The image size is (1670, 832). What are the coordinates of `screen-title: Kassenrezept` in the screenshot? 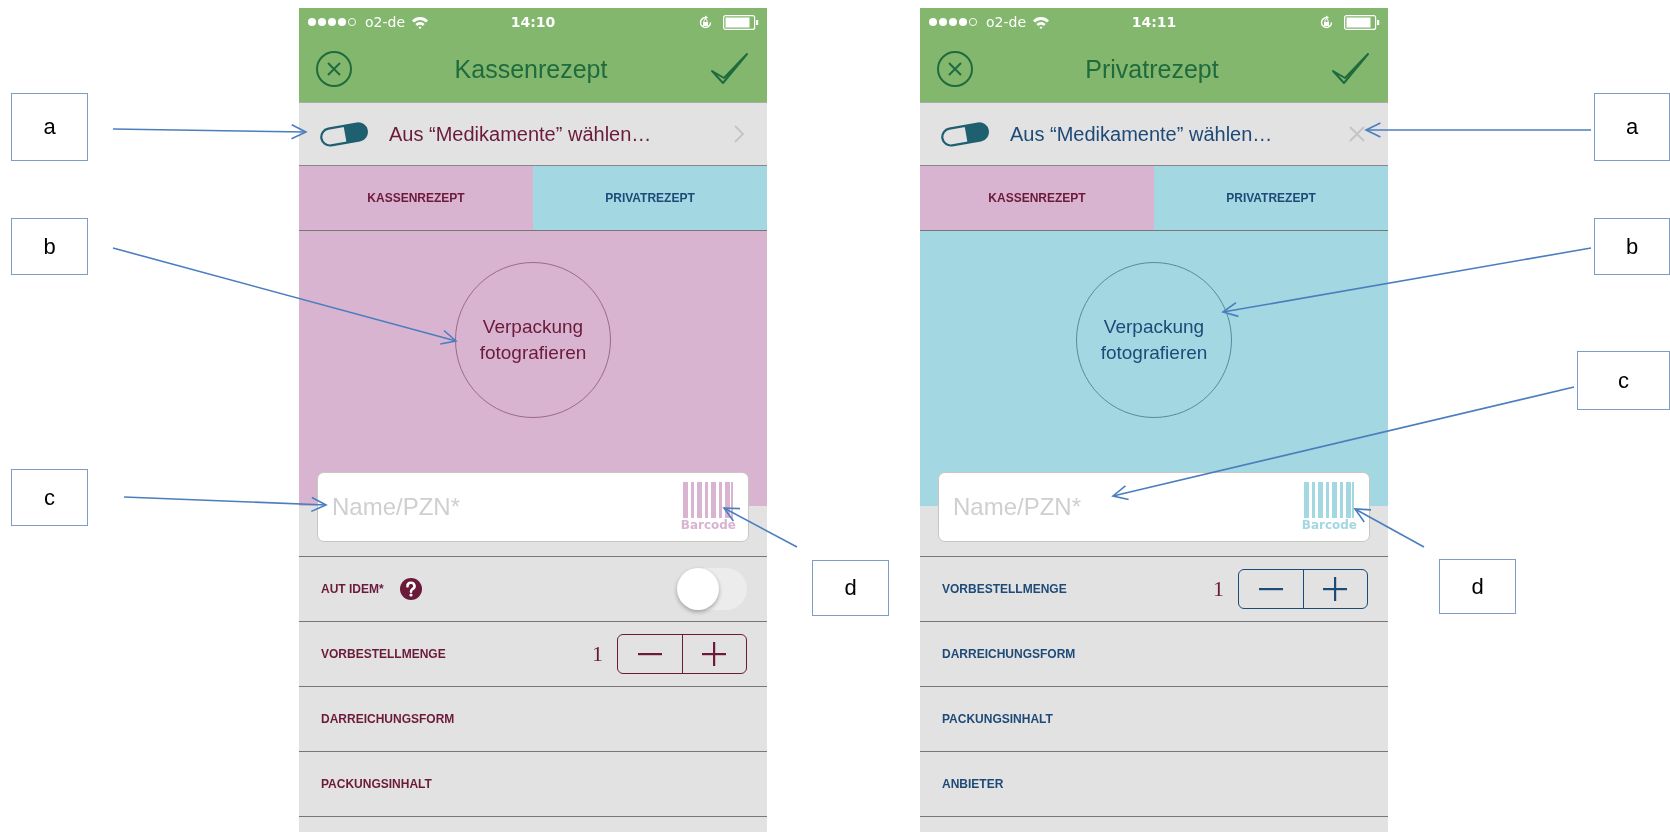 It's located at (531, 69).